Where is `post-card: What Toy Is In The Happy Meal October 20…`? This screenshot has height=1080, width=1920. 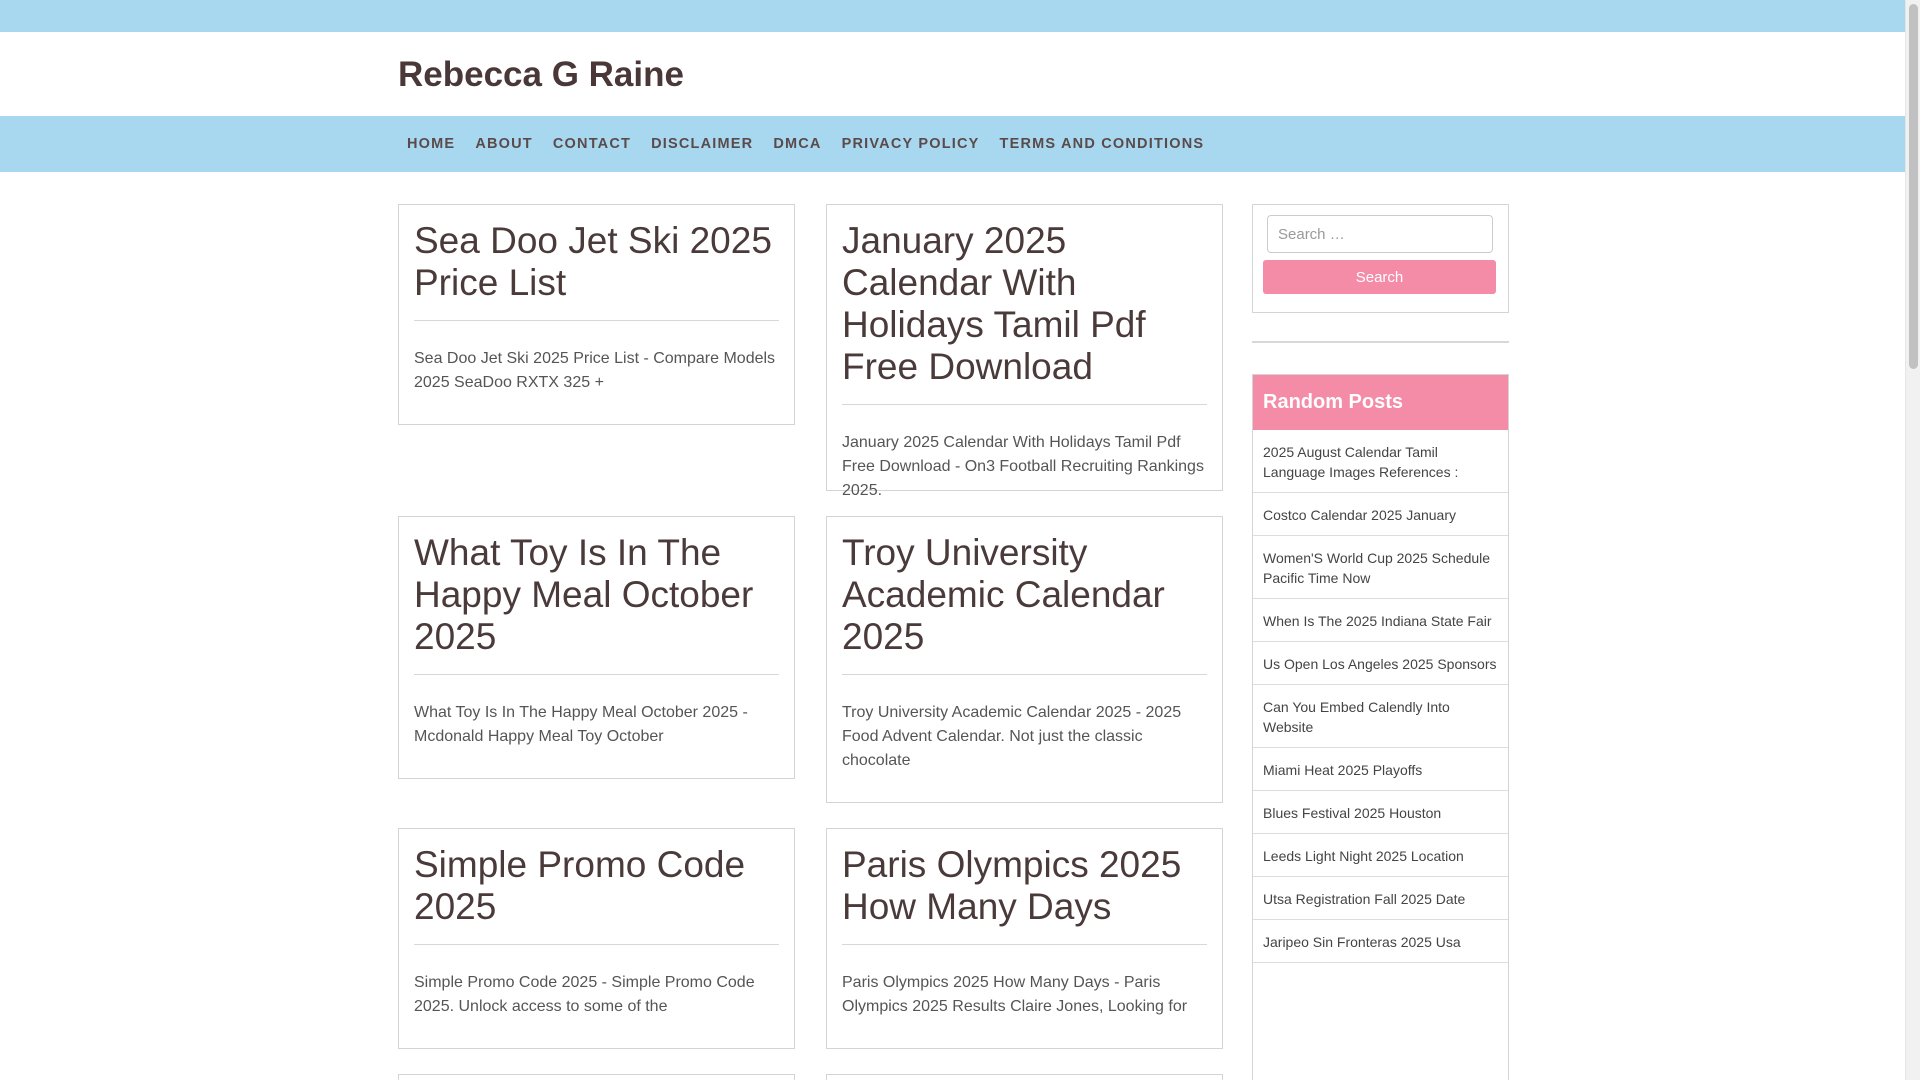
post-card: What Toy Is In The Happy Meal October 20… is located at coordinates (596, 647).